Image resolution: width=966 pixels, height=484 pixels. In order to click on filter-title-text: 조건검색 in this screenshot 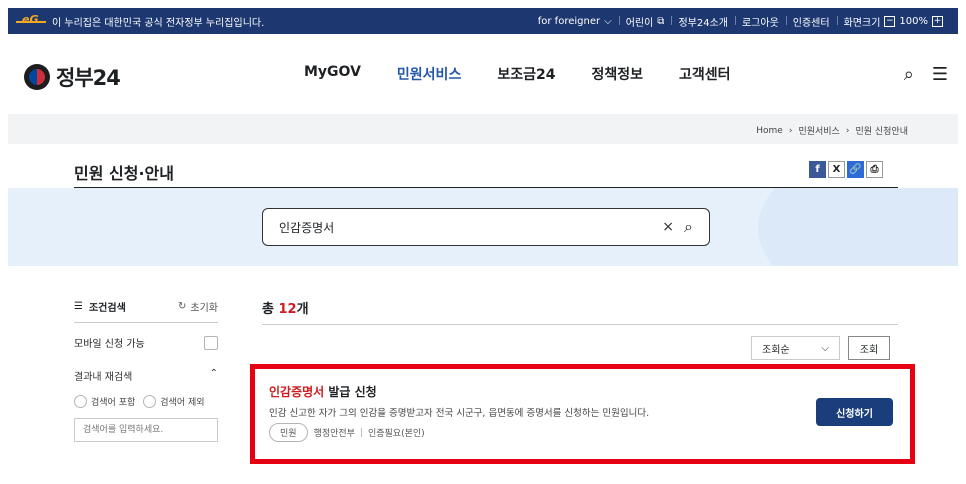, I will do `click(107, 308)`.